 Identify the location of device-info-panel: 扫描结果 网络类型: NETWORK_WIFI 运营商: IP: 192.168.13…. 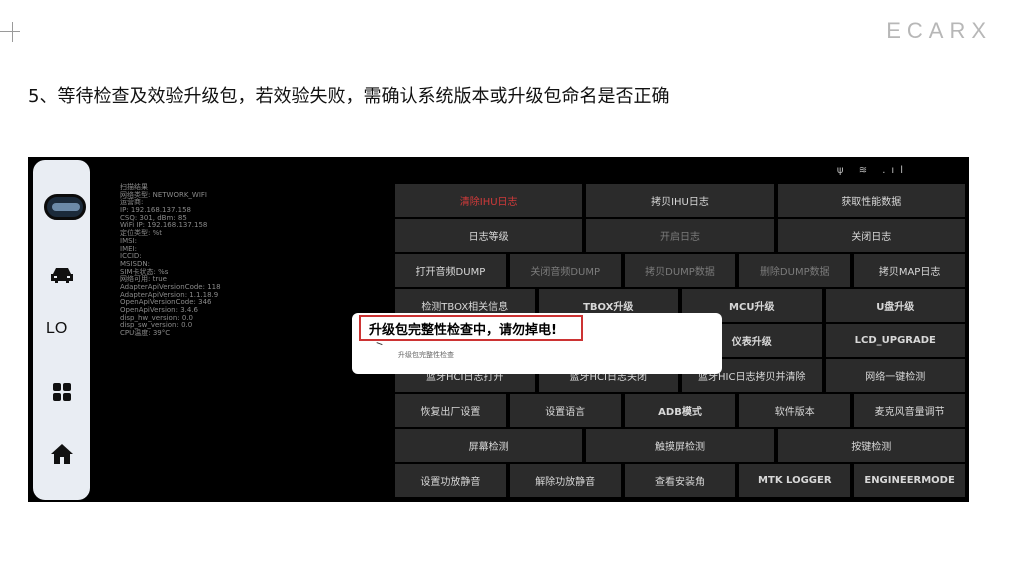
(170, 260).